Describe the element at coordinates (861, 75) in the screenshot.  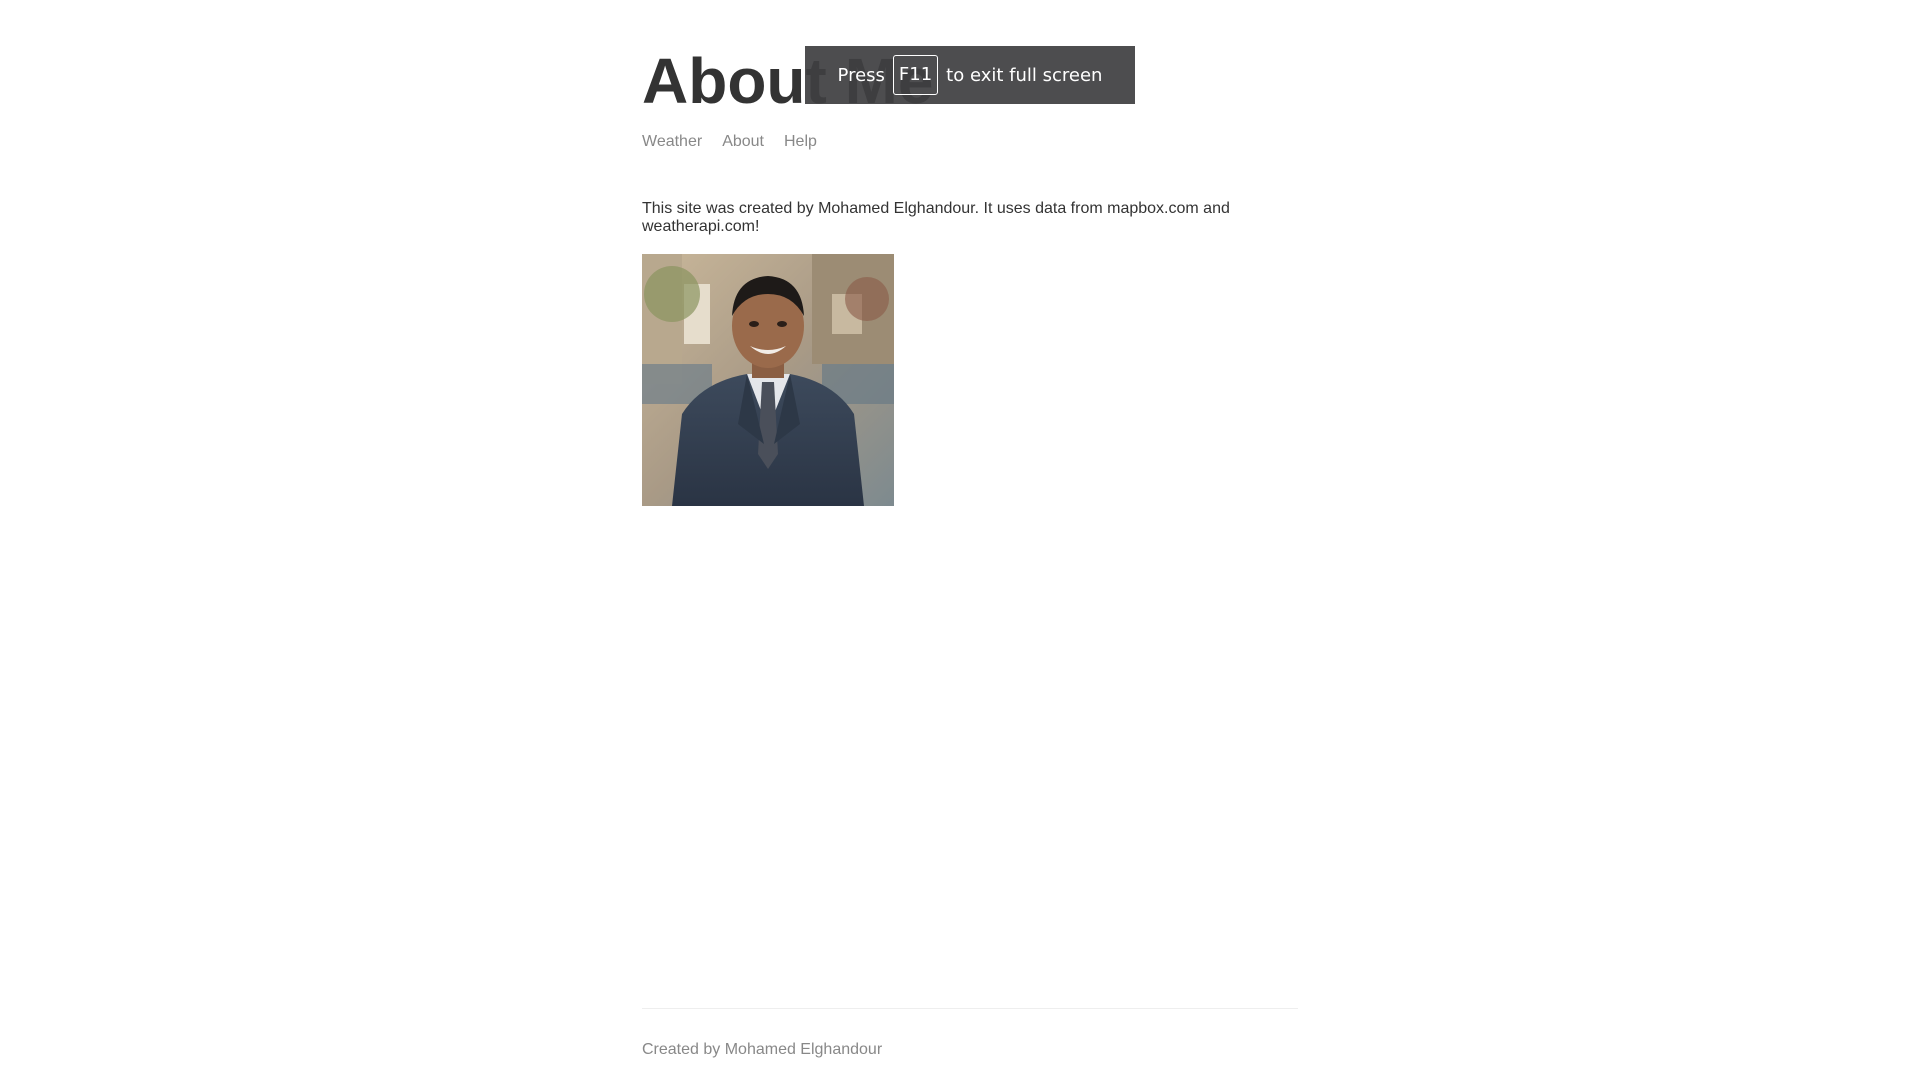
I see `fullscreen-notice-prefix: Press` at that location.